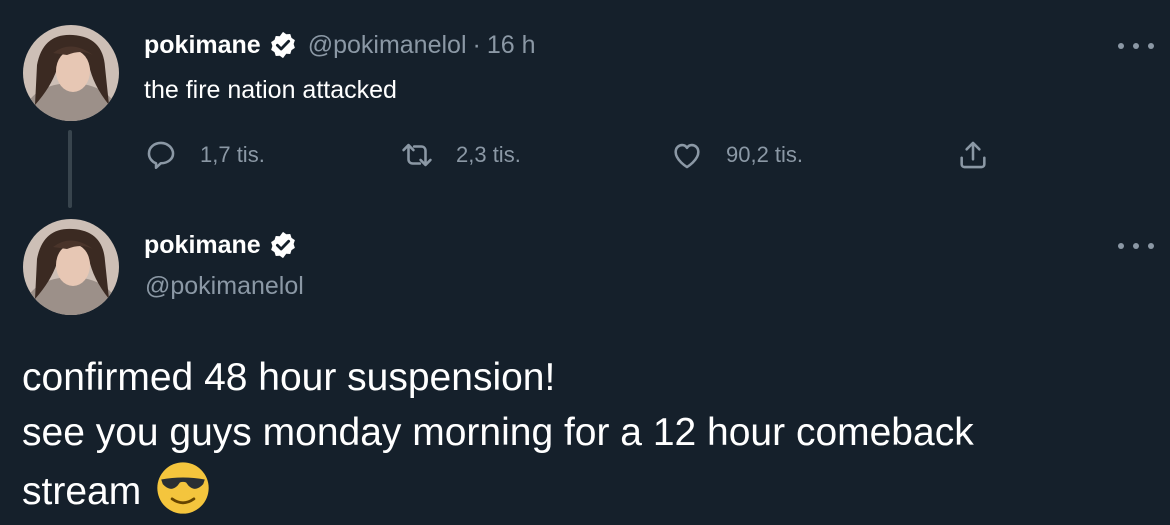  What do you see at coordinates (183, 488) in the screenshot?
I see `sunglasses-face-emoji` at bounding box center [183, 488].